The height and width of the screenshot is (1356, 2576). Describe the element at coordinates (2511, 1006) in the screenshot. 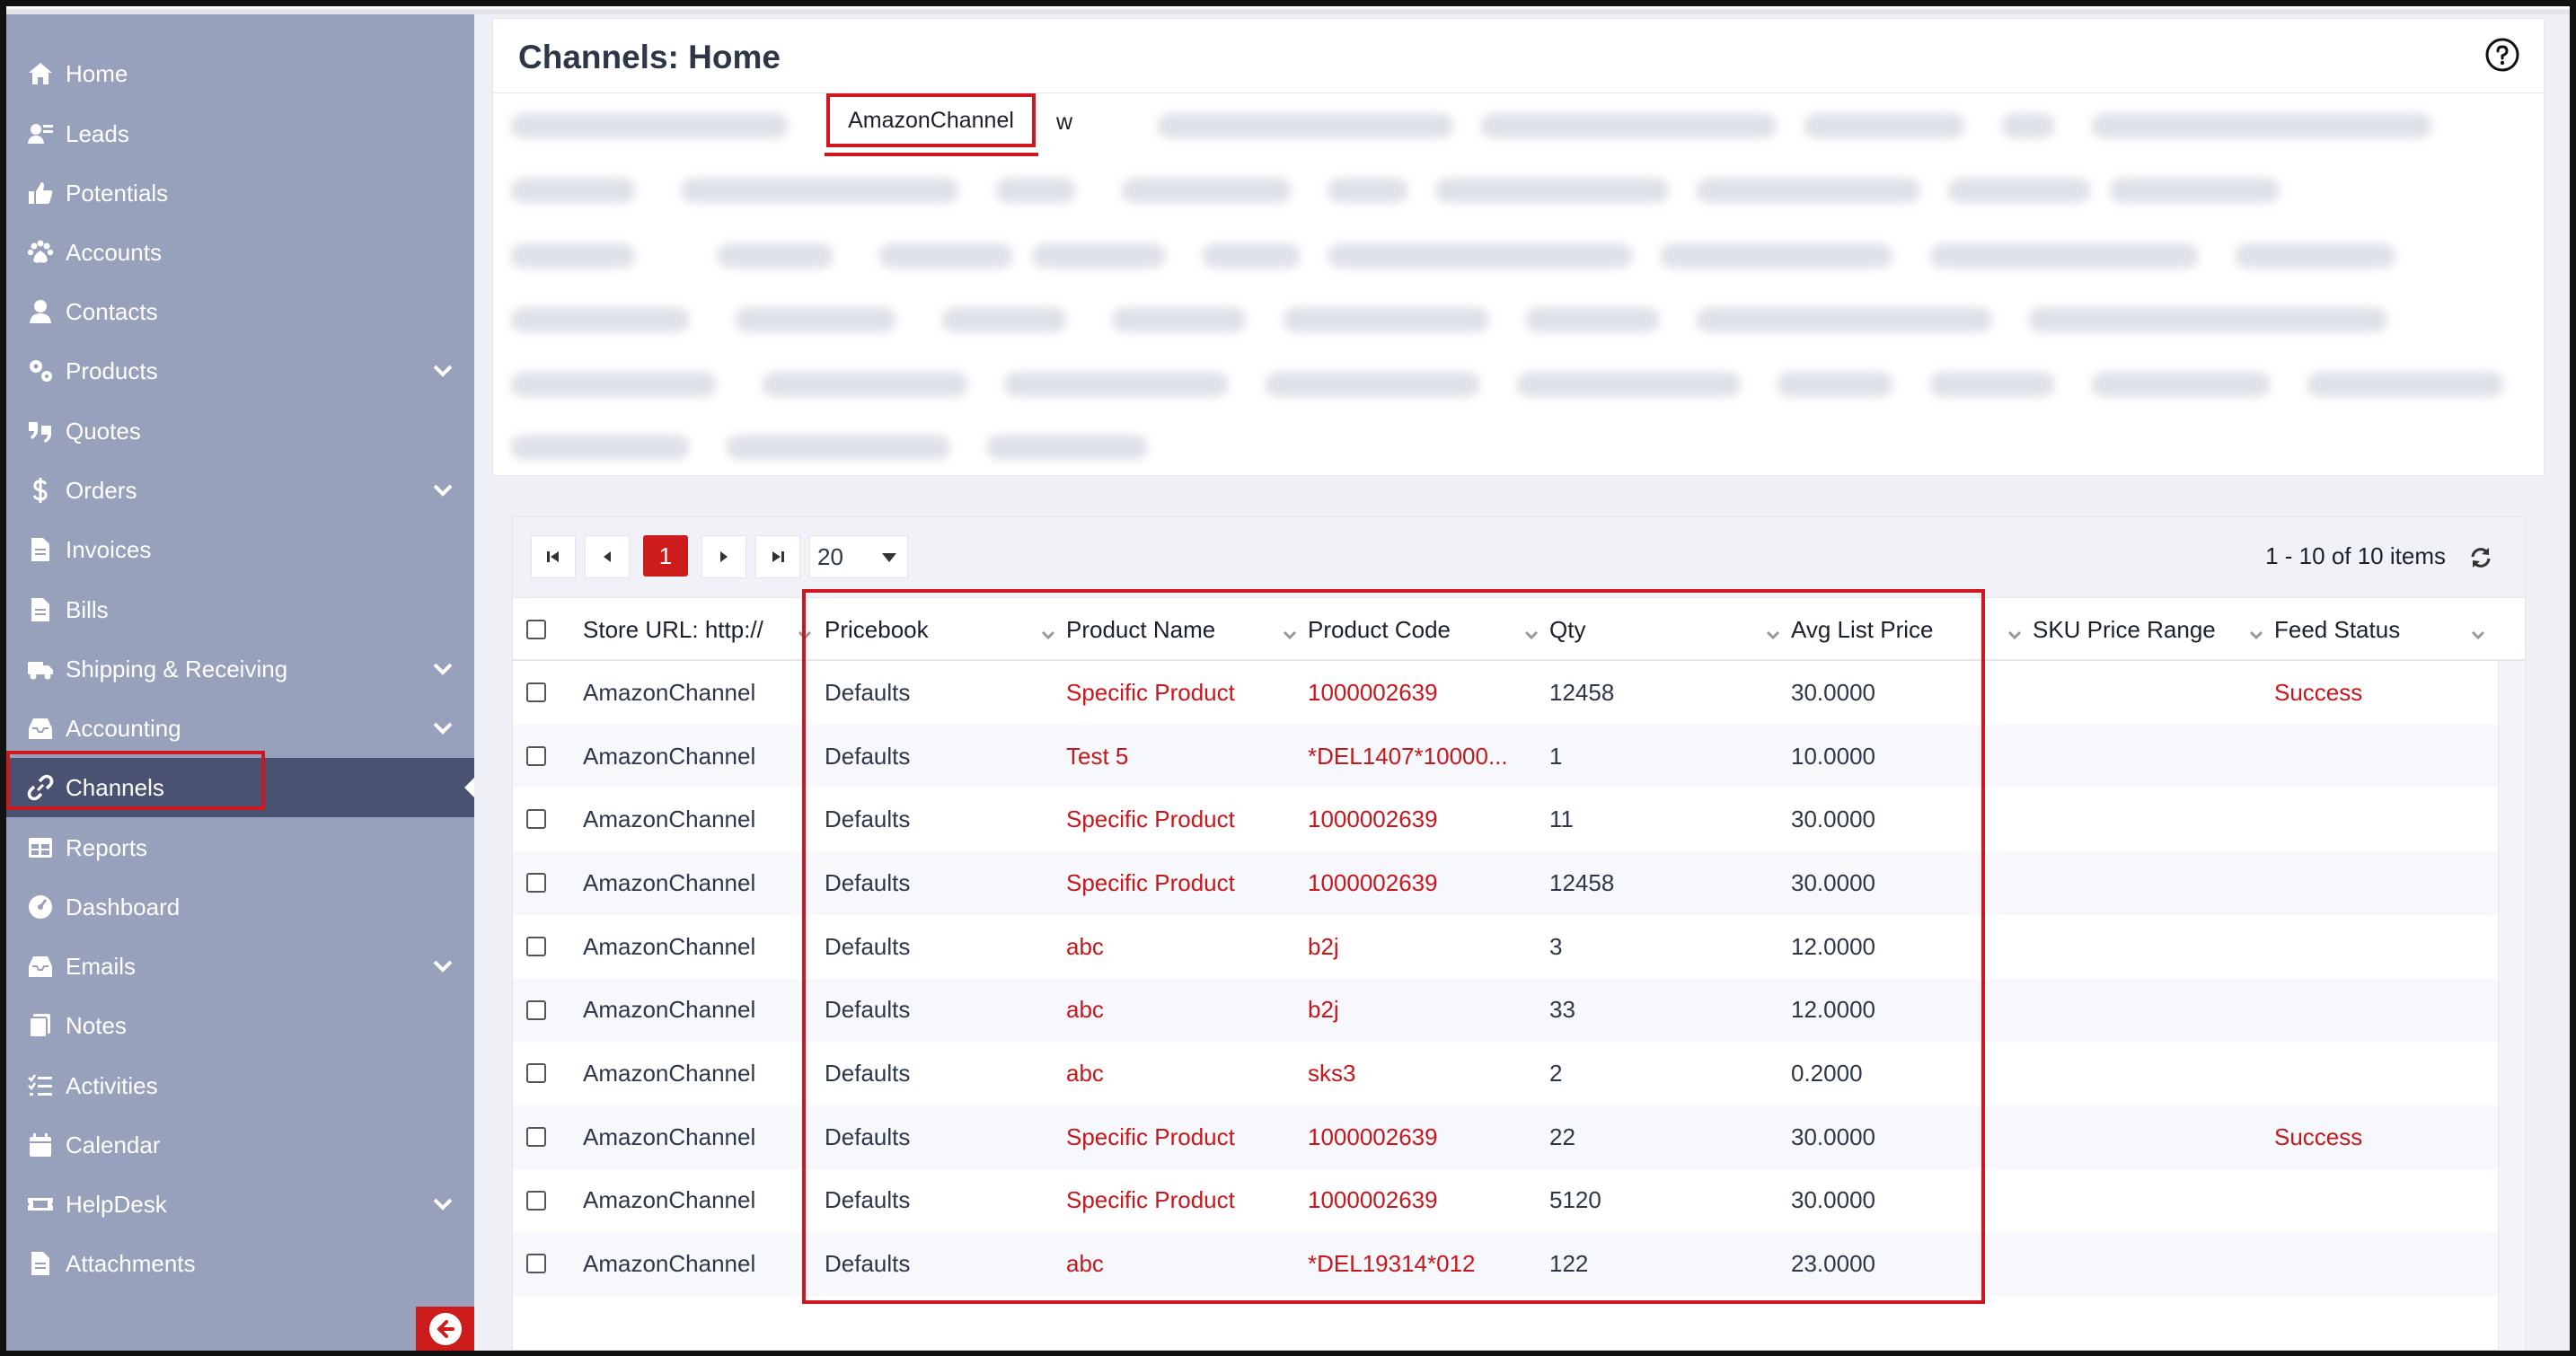

I see `vertical-scrollbar` at that location.